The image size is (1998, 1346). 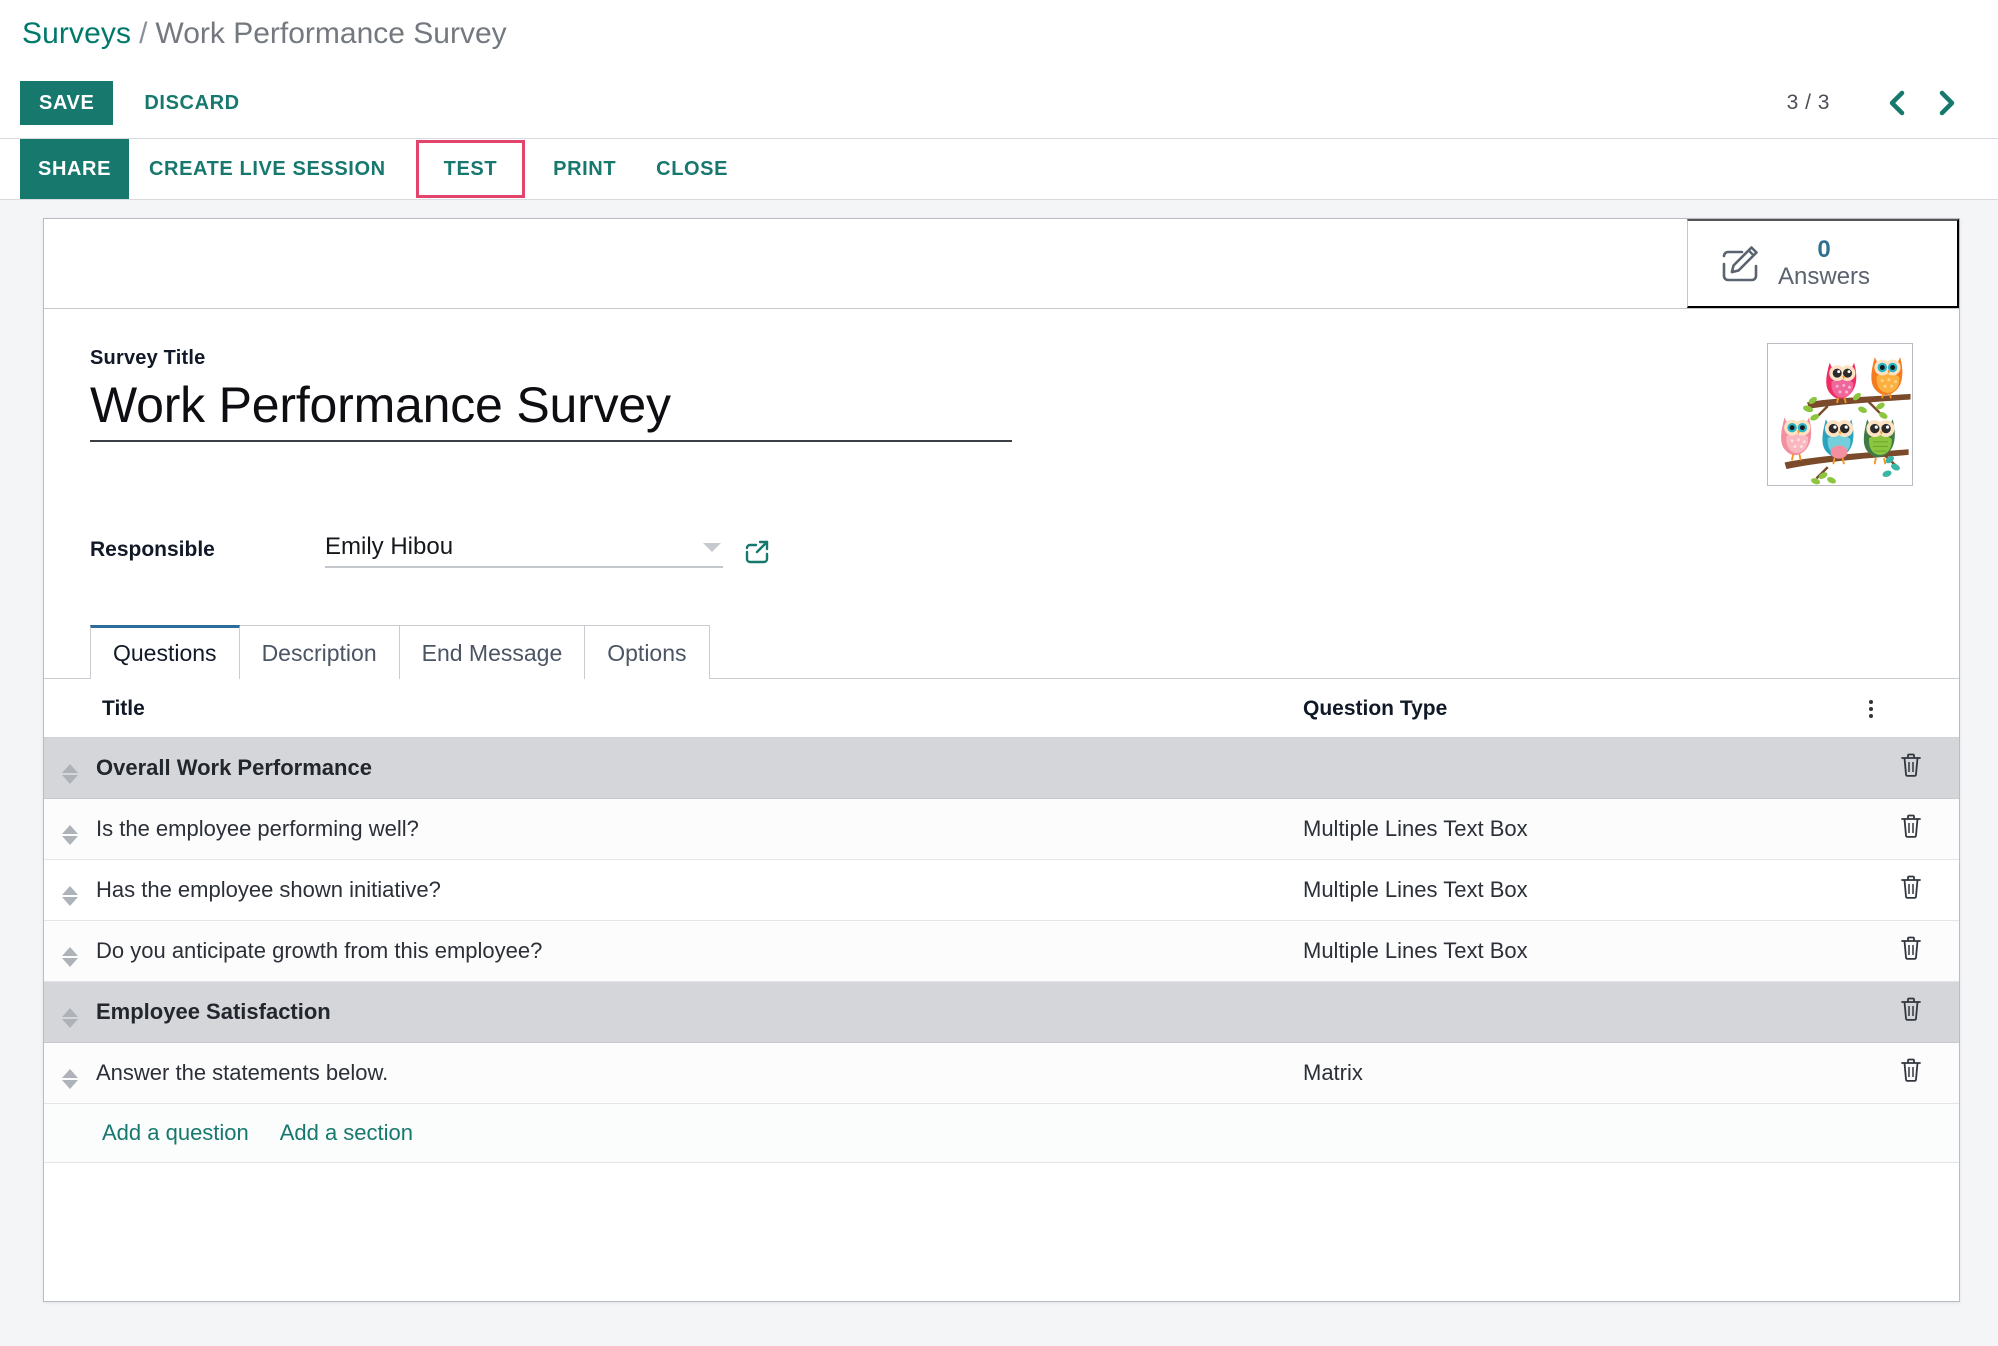 I want to click on table-row: Employee Satisfaction, so click(x=1001, y=1012).